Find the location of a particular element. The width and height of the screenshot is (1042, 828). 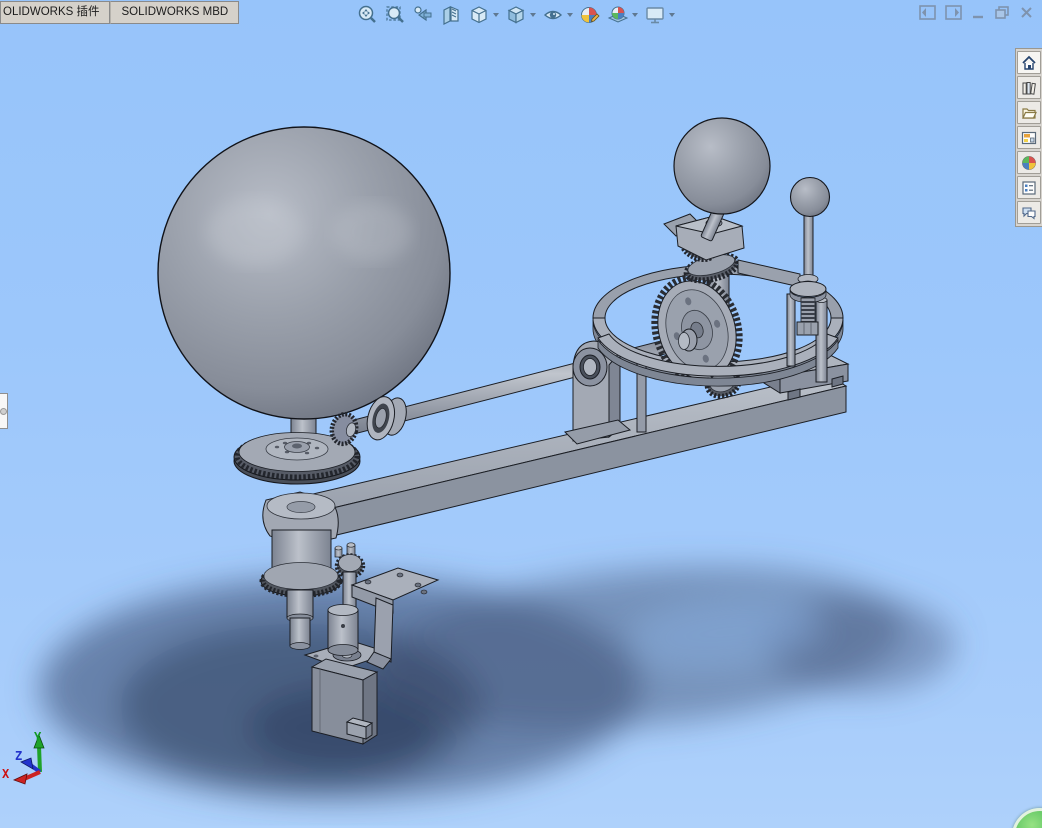

zoom-to-fit-button is located at coordinates (367, 15).